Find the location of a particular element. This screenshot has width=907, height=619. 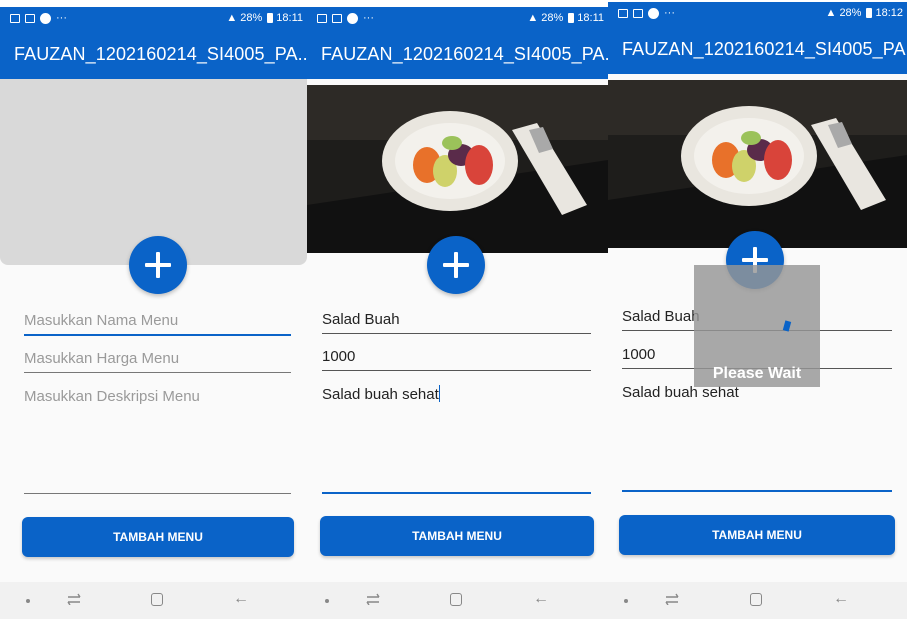

clock: 18:12 is located at coordinates (889, 13).